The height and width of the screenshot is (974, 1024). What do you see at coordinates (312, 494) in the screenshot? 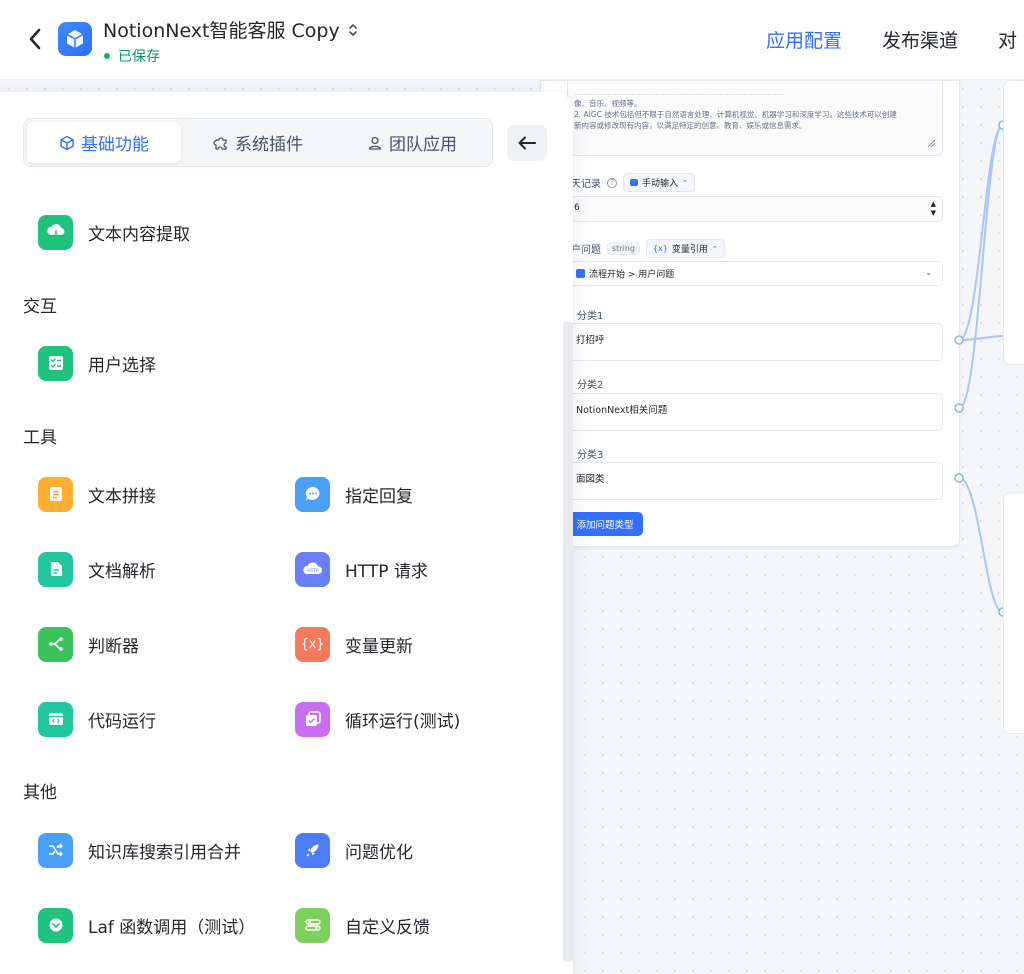
I see `chat-bubble-icon` at bounding box center [312, 494].